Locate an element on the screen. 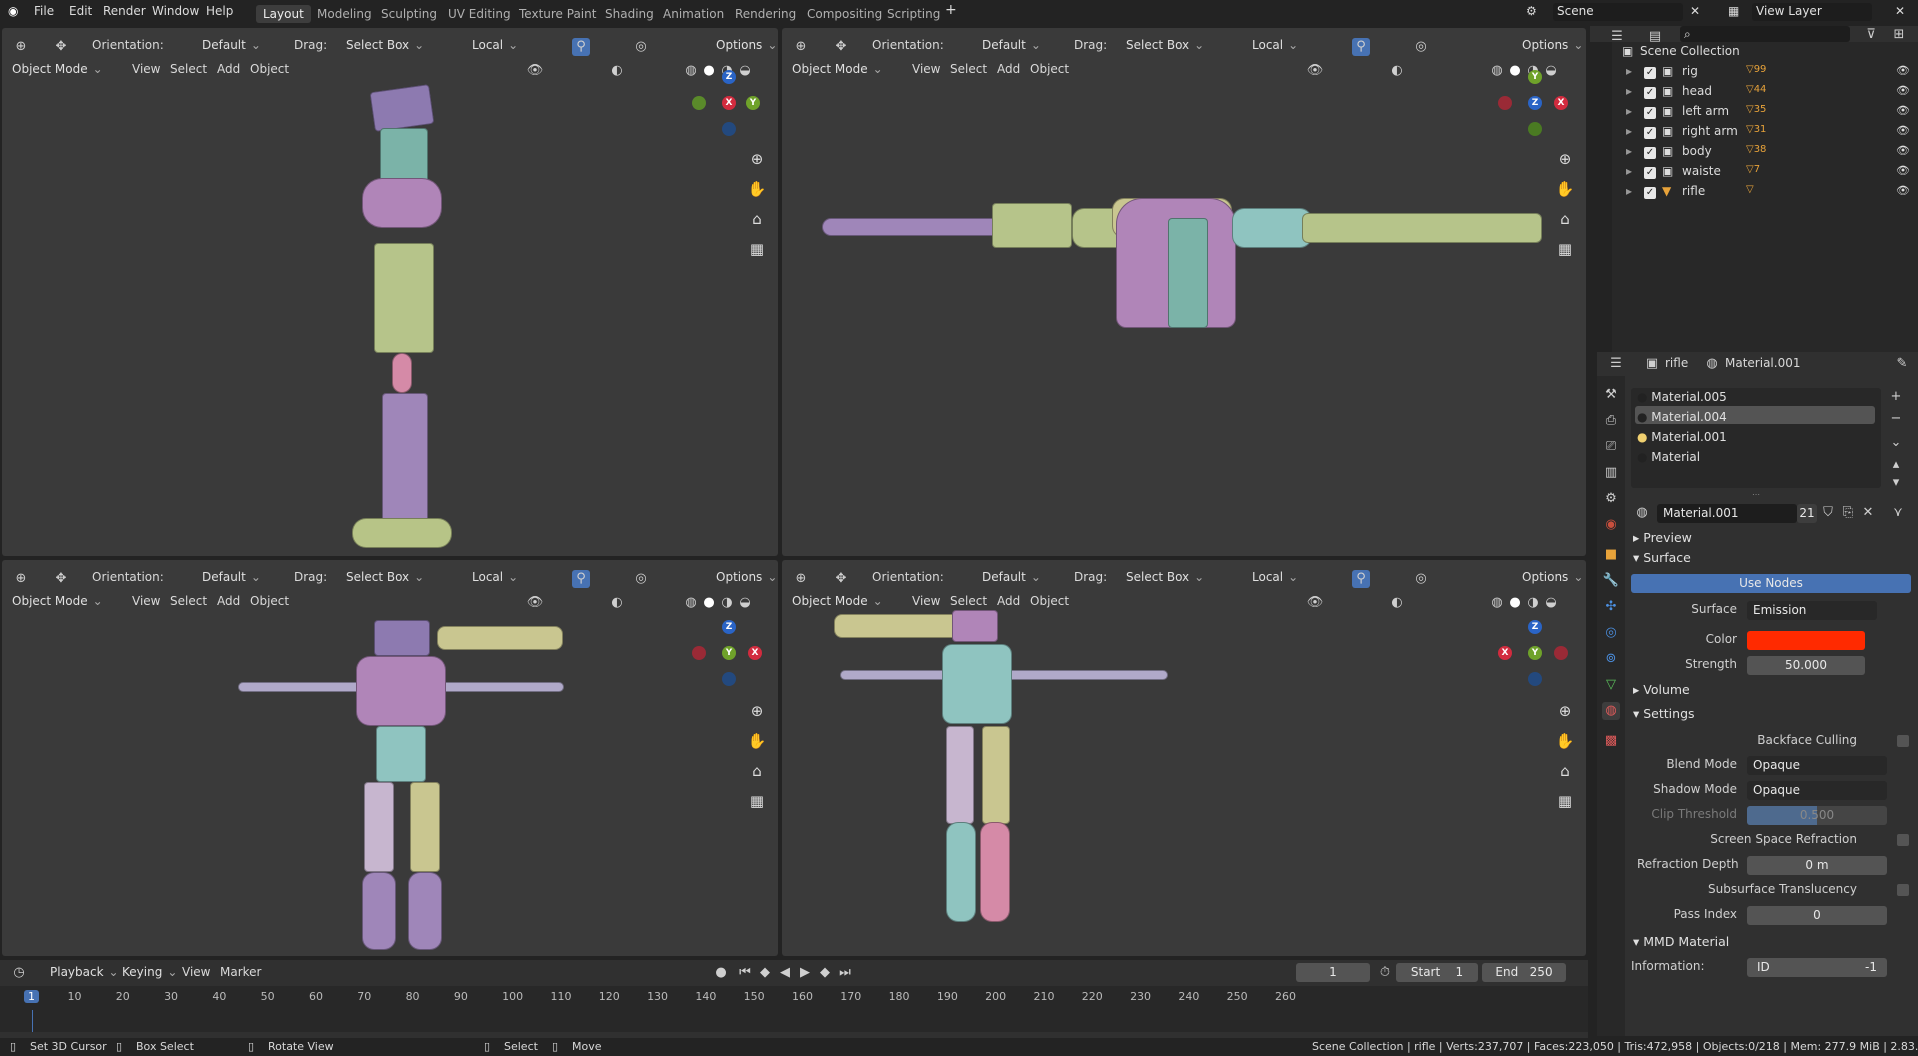  material-name-field: Material.001 is located at coordinates (1727, 513).